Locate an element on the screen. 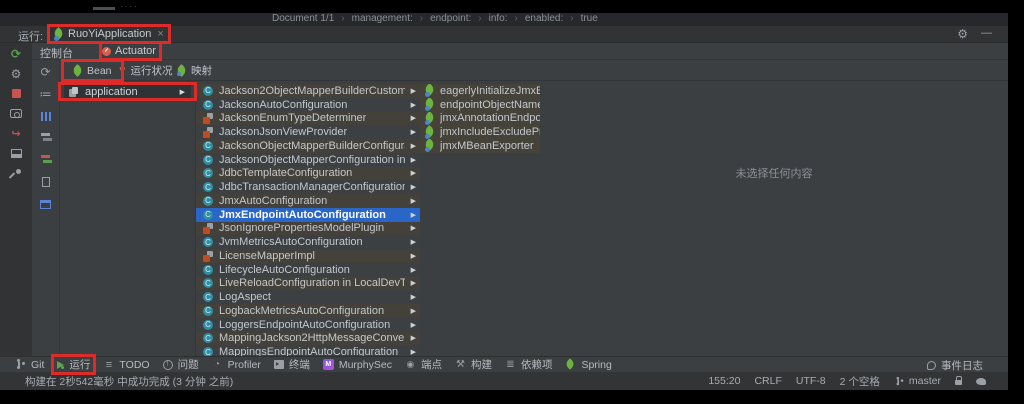 The width and height of the screenshot is (1024, 404). settings-wrench-icon: ⚙ is located at coordinates (16, 74).